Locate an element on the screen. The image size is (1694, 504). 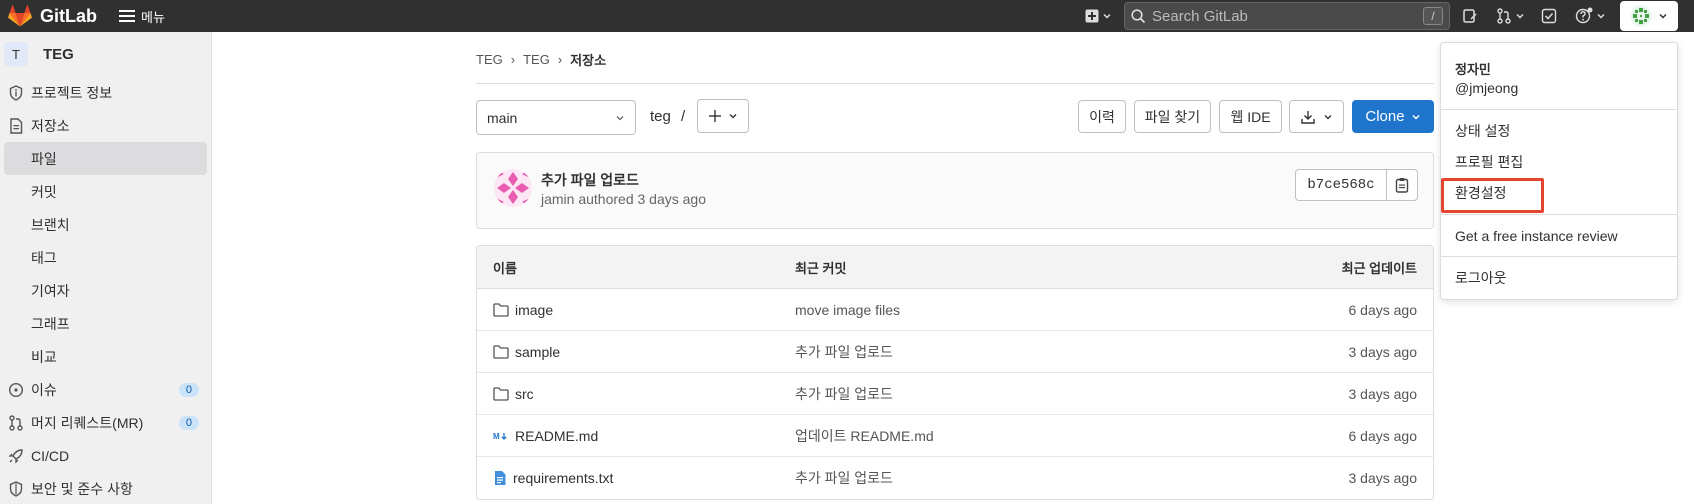
branch-selector: main is located at coordinates (556, 117).